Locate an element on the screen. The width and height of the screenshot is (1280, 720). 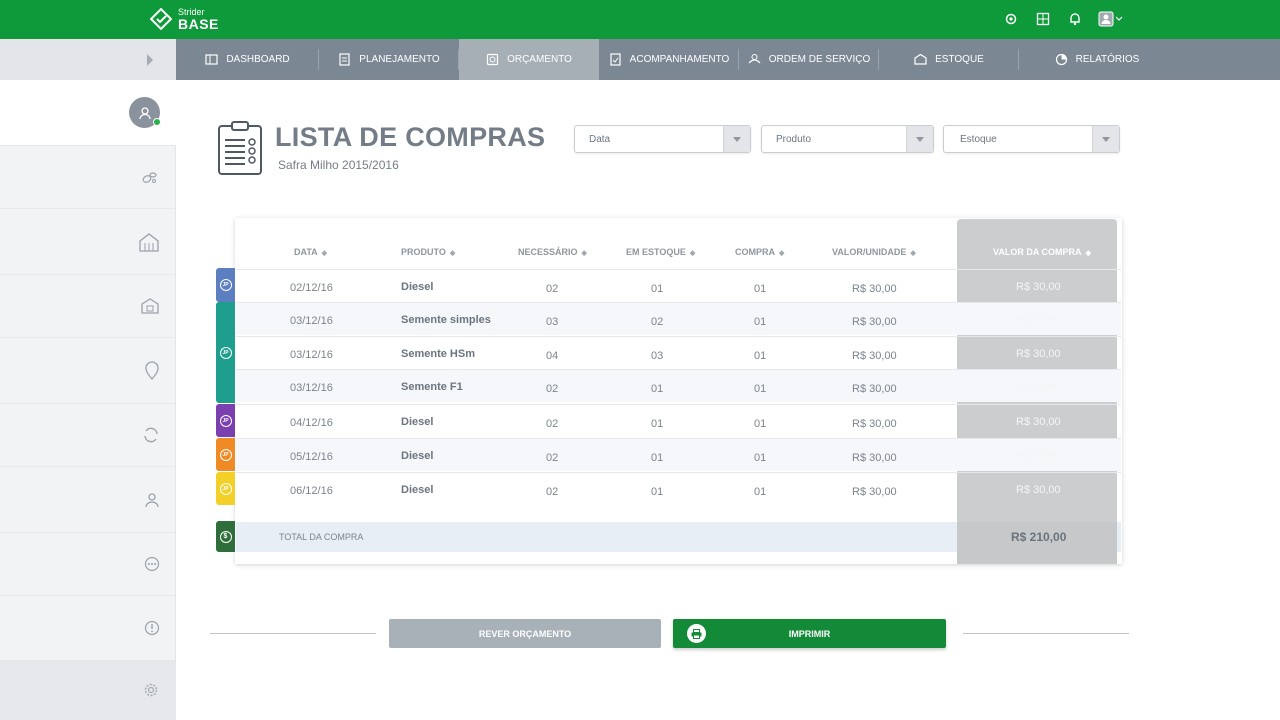
sidebar-item-more is located at coordinates (88, 564).